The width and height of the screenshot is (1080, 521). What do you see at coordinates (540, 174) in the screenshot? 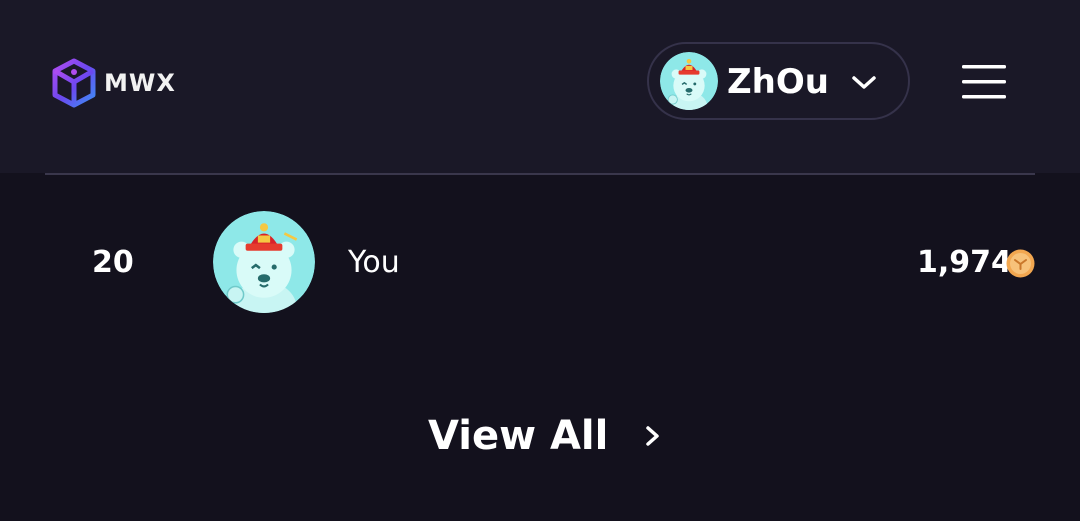
I see `header-divider` at bounding box center [540, 174].